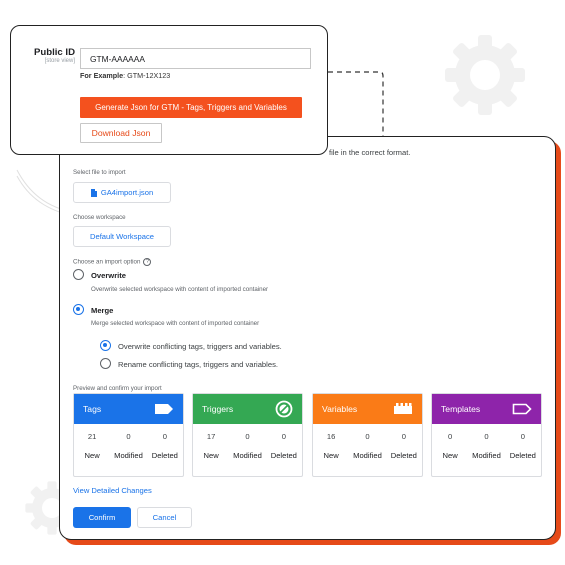  I want to click on import-option-label: Choose an import option?, so click(112, 262).